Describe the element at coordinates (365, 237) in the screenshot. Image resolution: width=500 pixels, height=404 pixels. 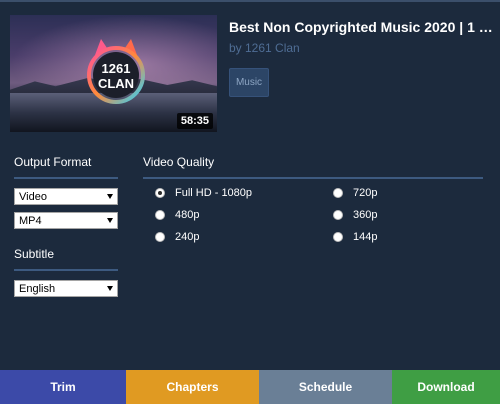
I see `quality-option-label: 144p` at that location.